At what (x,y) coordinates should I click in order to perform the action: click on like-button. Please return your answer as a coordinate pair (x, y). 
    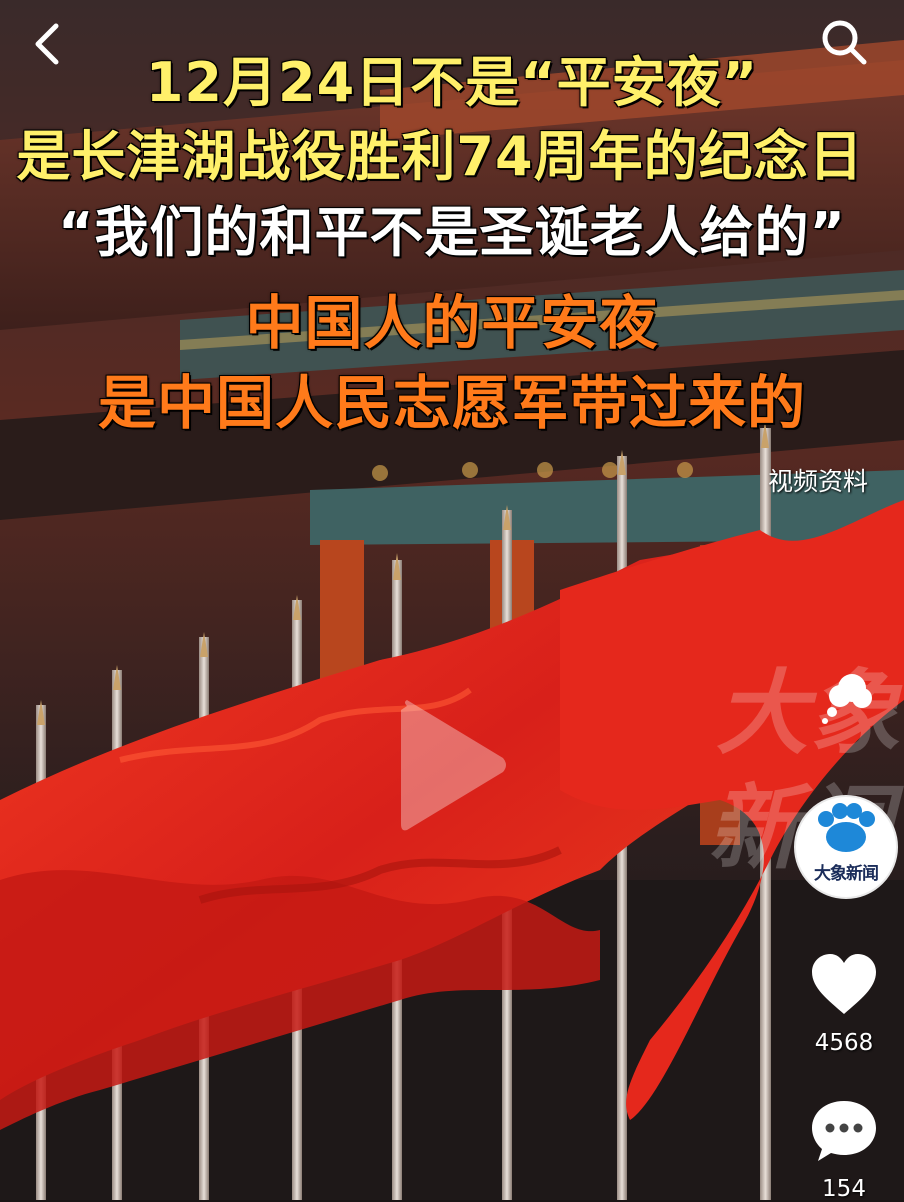
    Looking at the image, I should click on (844, 986).